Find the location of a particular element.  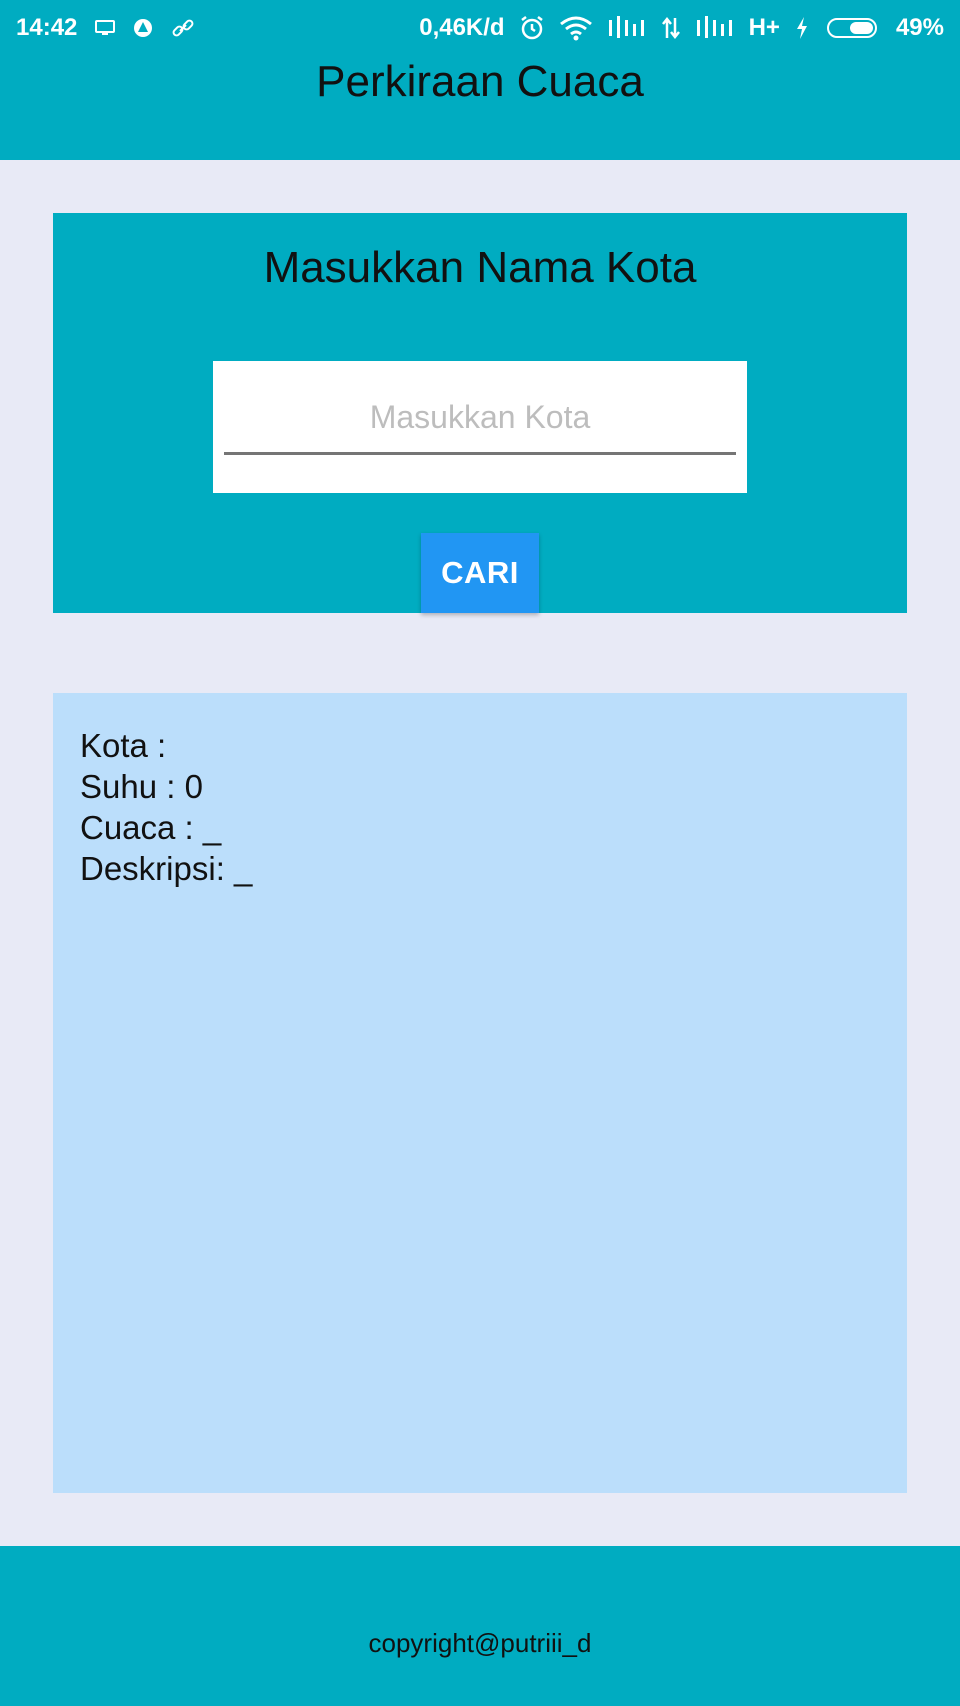

city-input-container is located at coordinates (480, 427).